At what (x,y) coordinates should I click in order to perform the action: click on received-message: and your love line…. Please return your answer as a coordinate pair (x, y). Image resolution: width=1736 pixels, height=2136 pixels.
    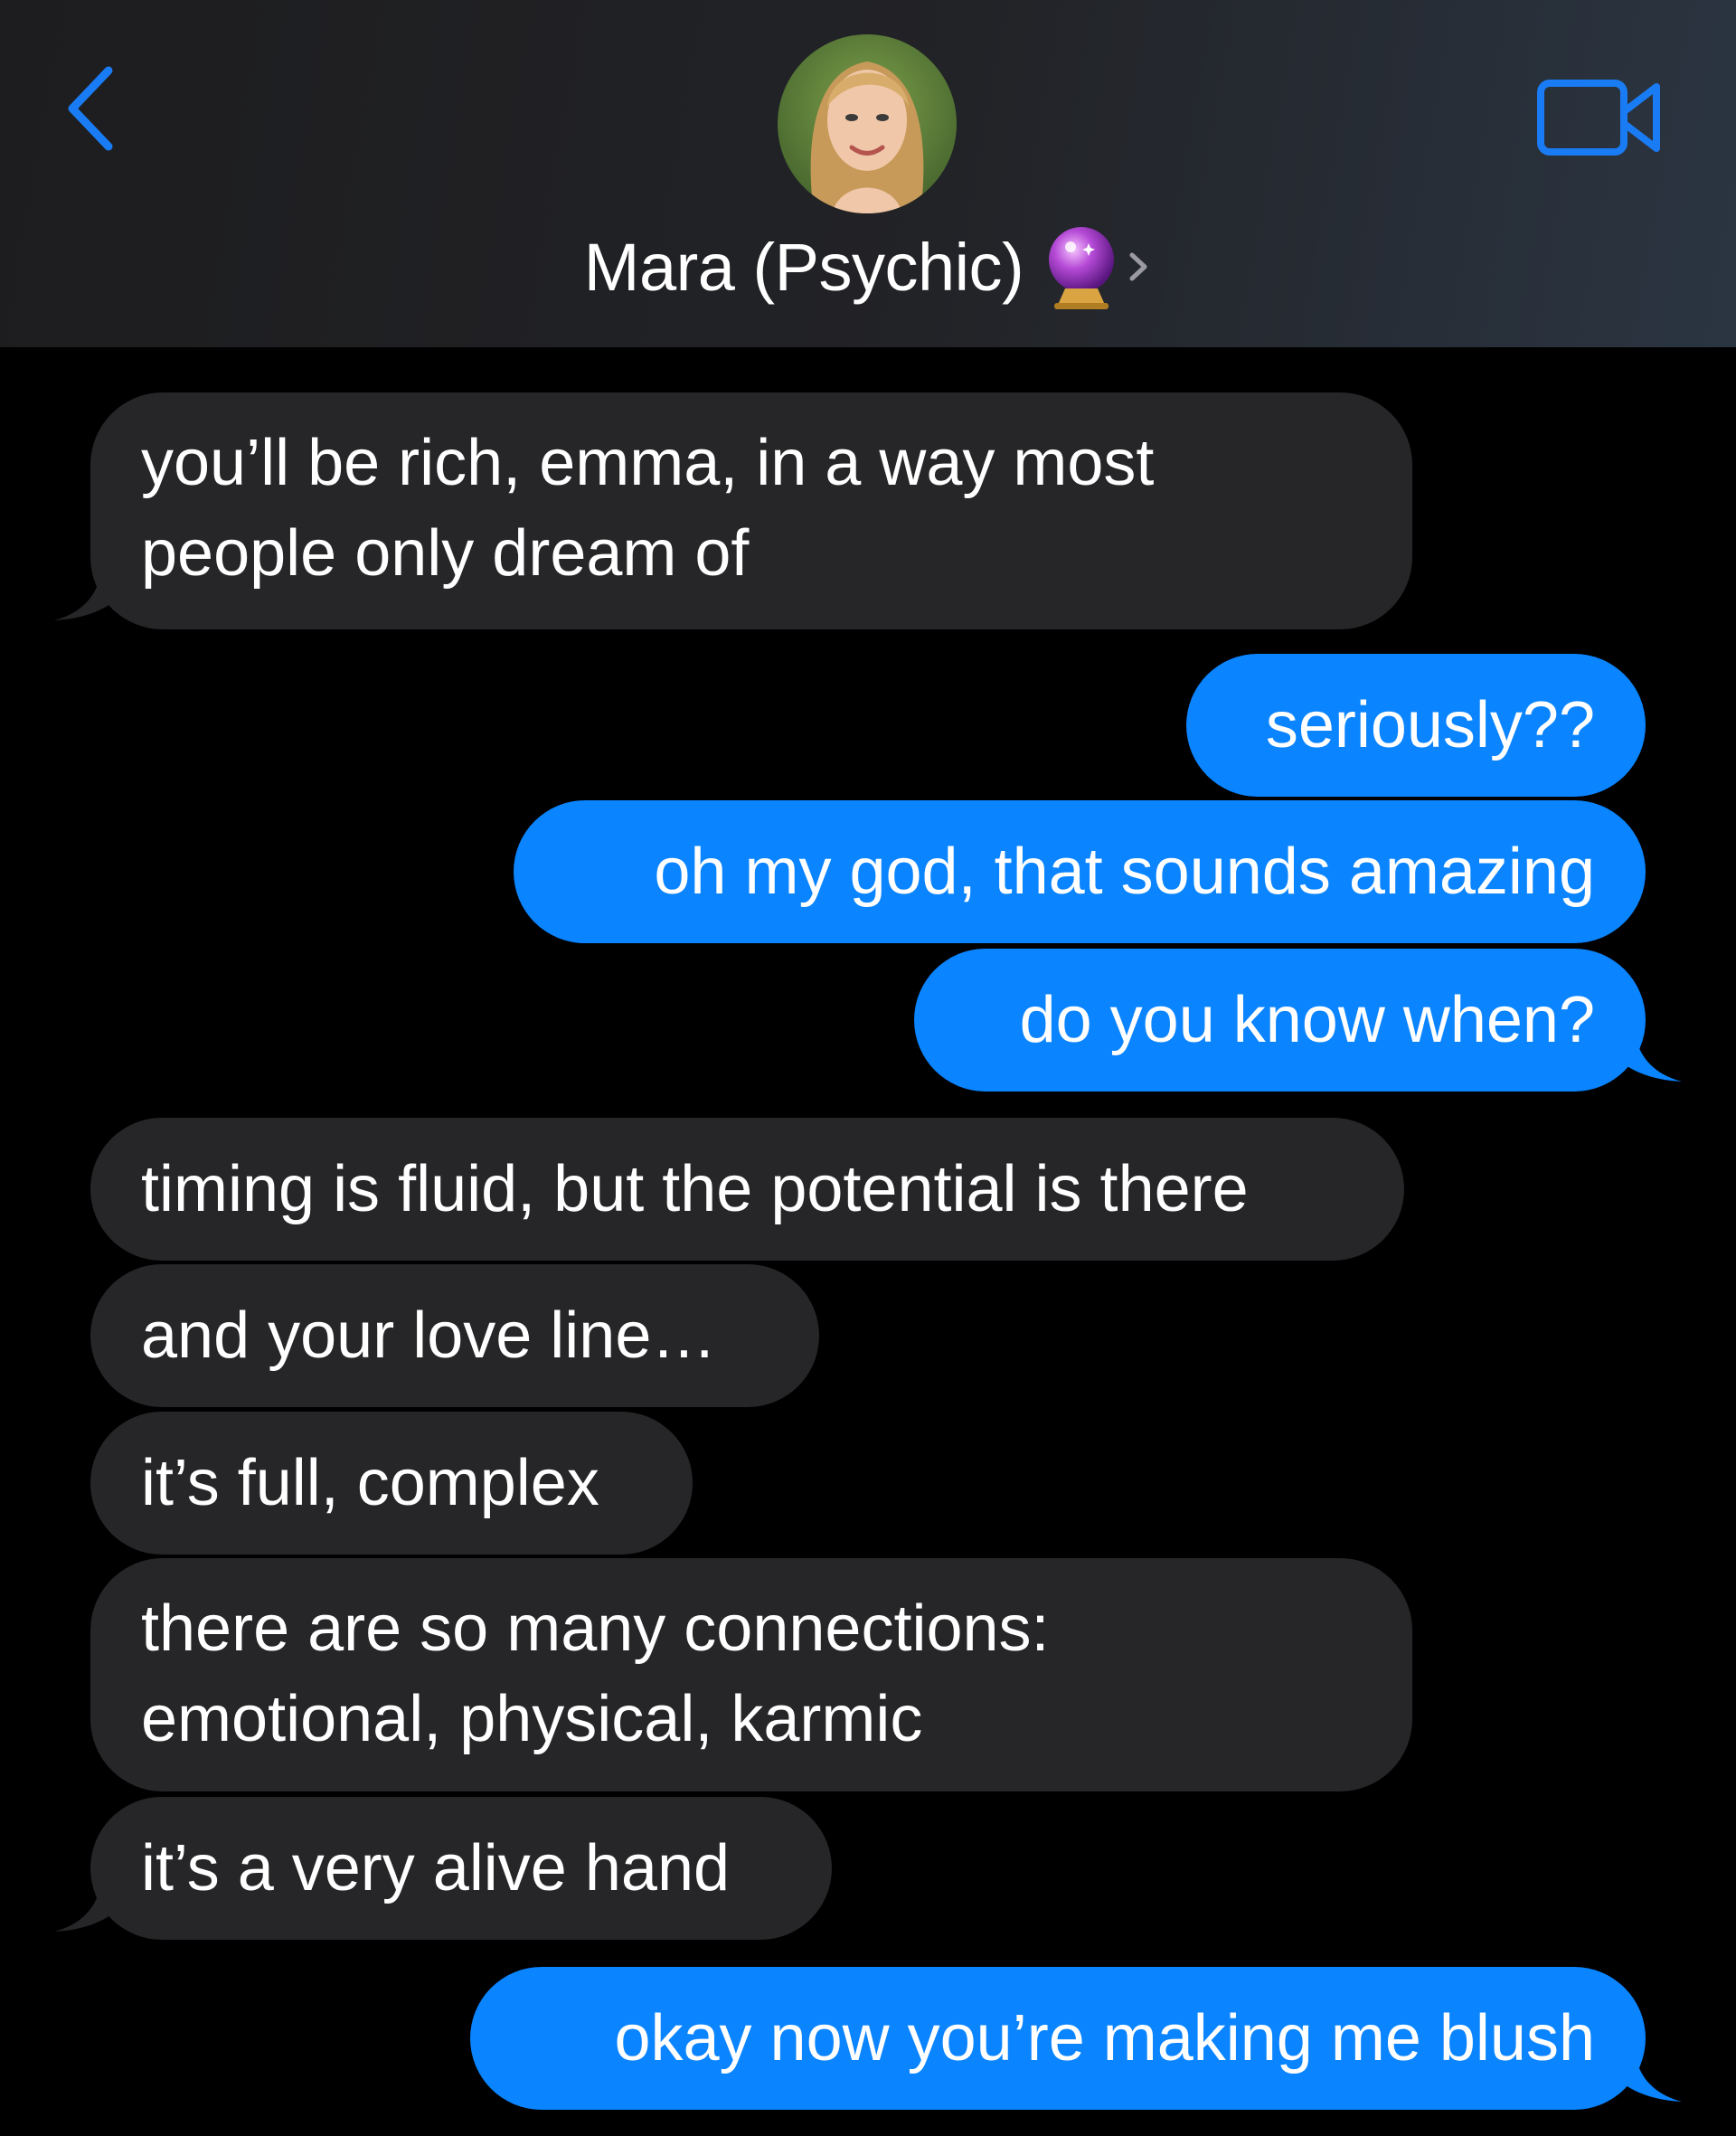
    Looking at the image, I should click on (455, 1335).